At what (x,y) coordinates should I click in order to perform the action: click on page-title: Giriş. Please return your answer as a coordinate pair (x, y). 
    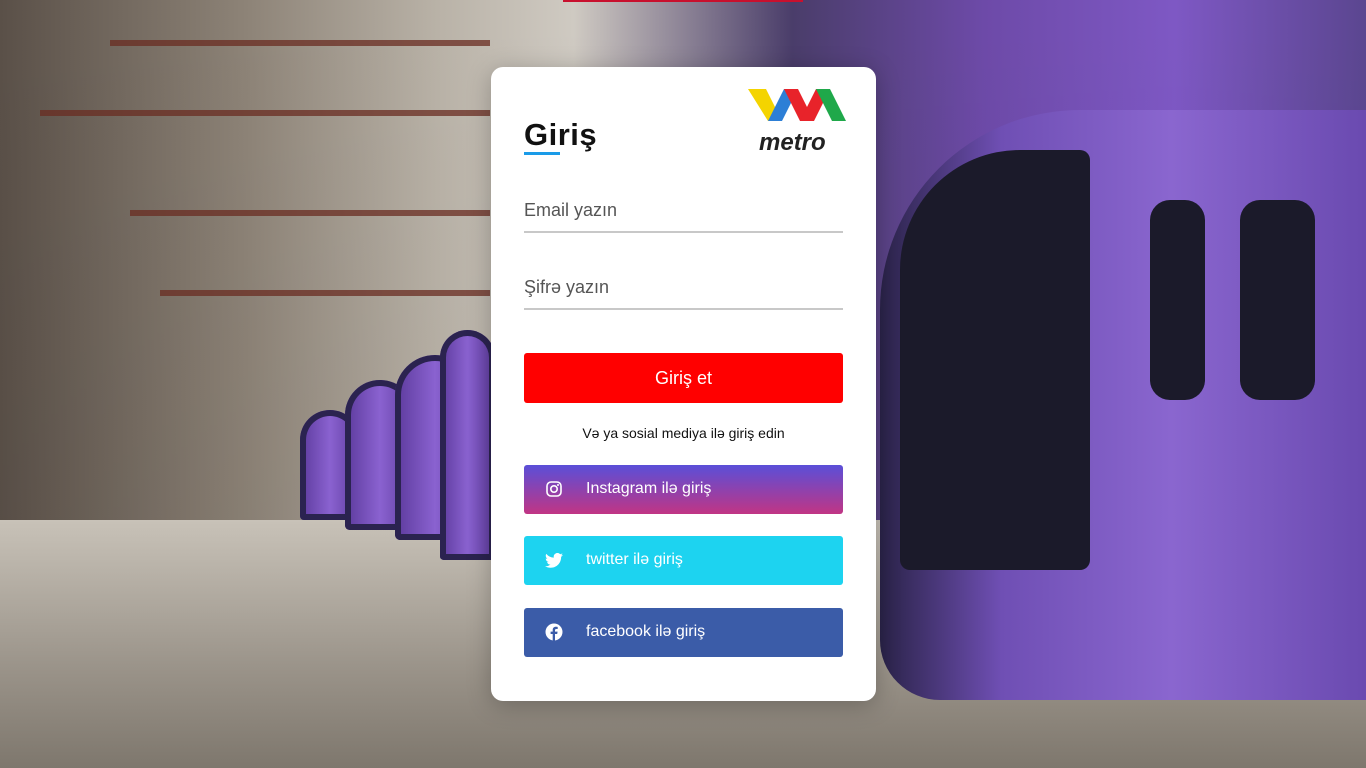
    Looking at the image, I should click on (561, 134).